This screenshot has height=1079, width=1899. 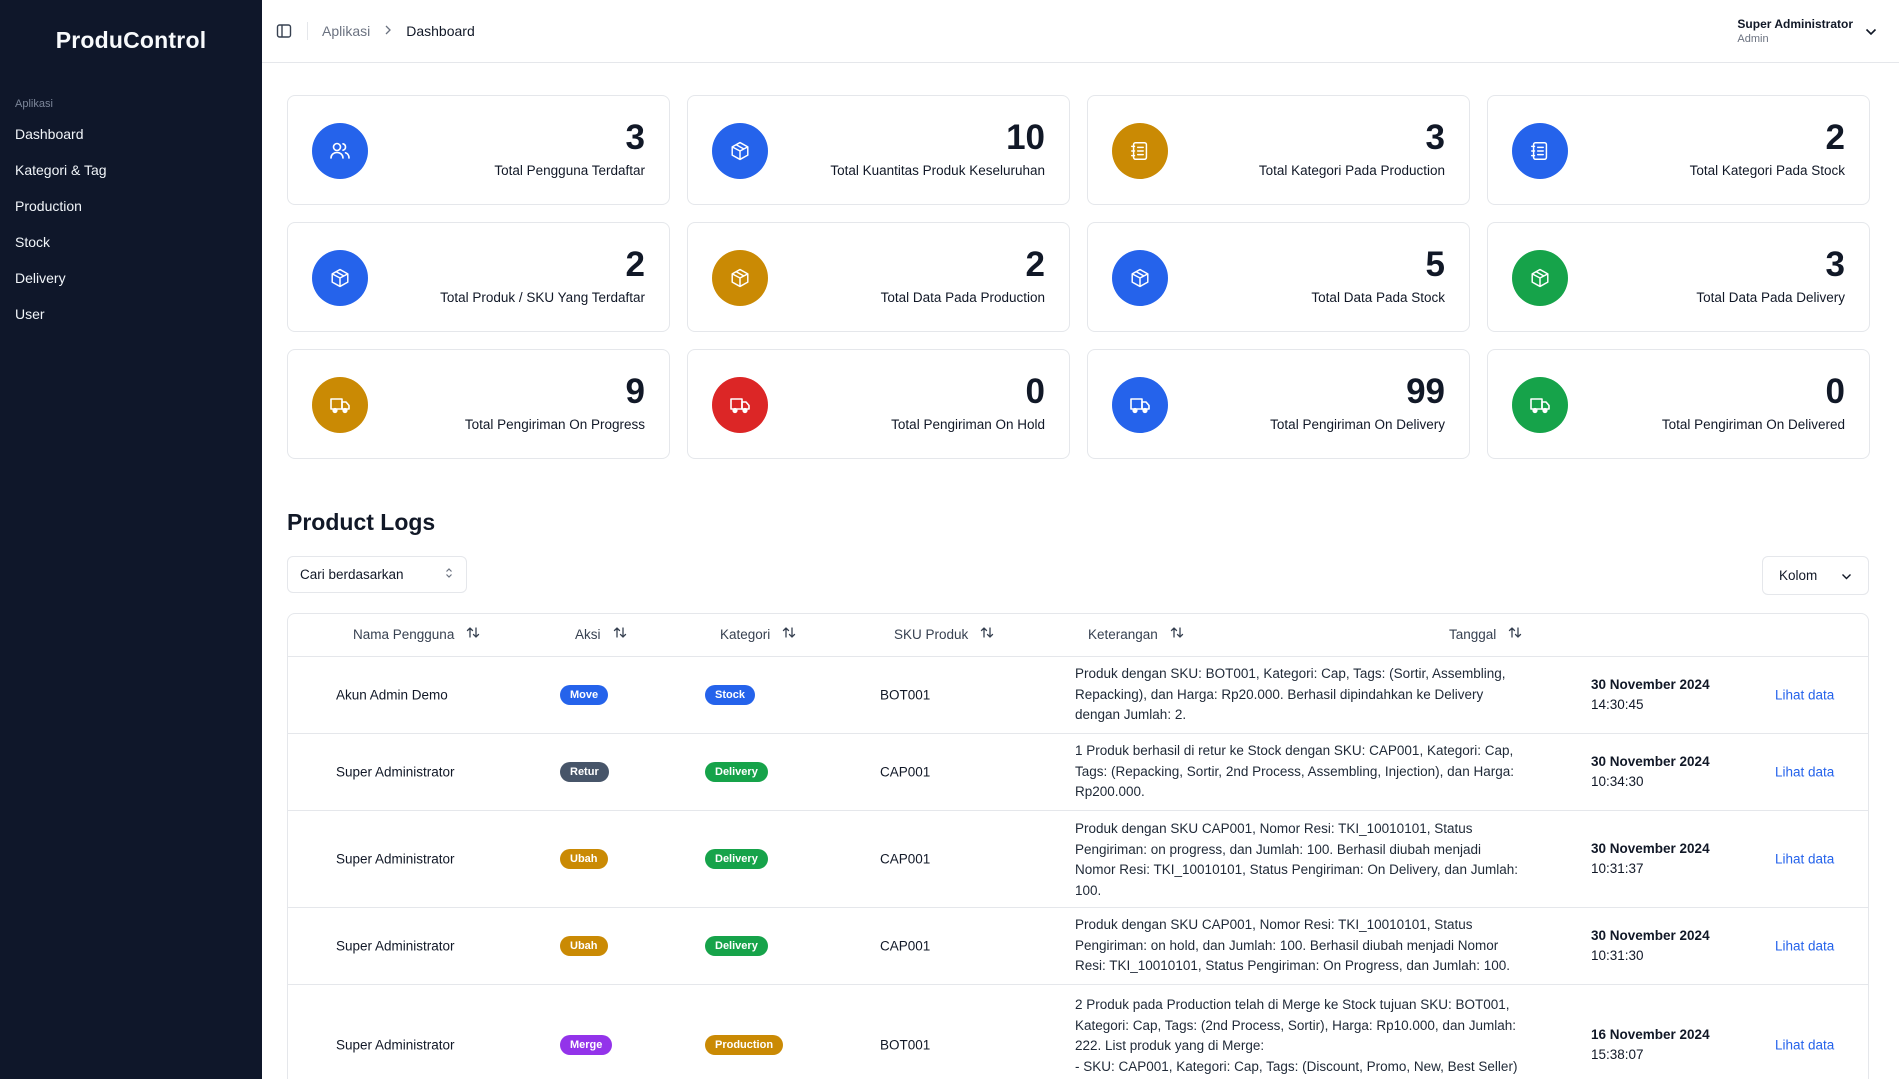 What do you see at coordinates (1617, 781) in the screenshot?
I see `time-text: 10:34:30` at bounding box center [1617, 781].